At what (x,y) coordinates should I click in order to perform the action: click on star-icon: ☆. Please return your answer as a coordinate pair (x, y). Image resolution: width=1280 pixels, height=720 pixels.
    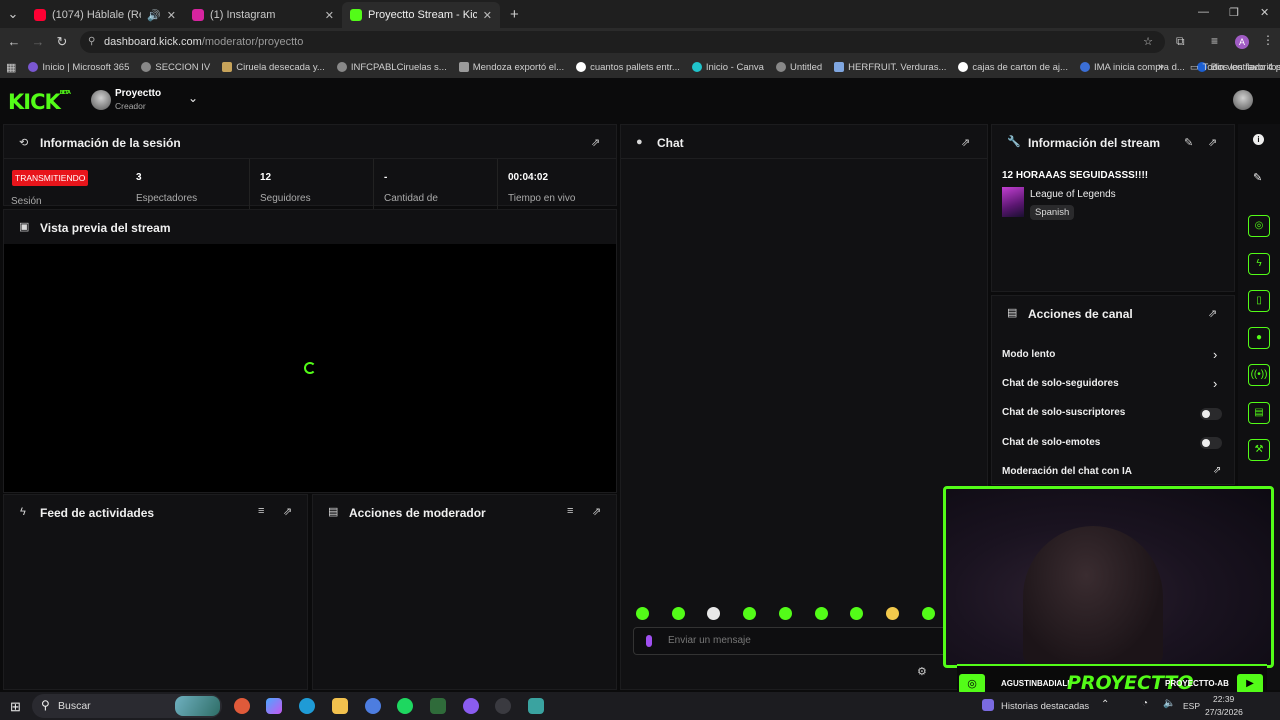
    Looking at the image, I should click on (1148, 42).